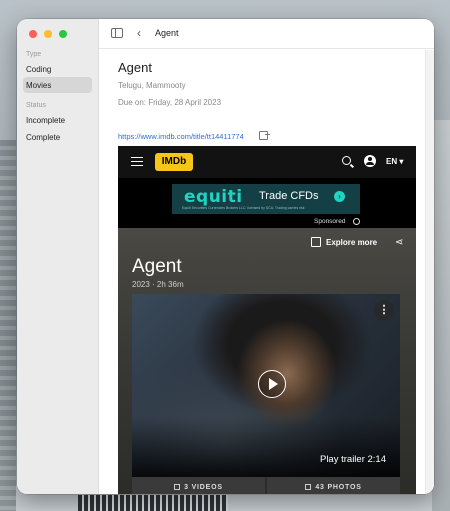  I want to click on movie-year: 2023, so click(141, 284).